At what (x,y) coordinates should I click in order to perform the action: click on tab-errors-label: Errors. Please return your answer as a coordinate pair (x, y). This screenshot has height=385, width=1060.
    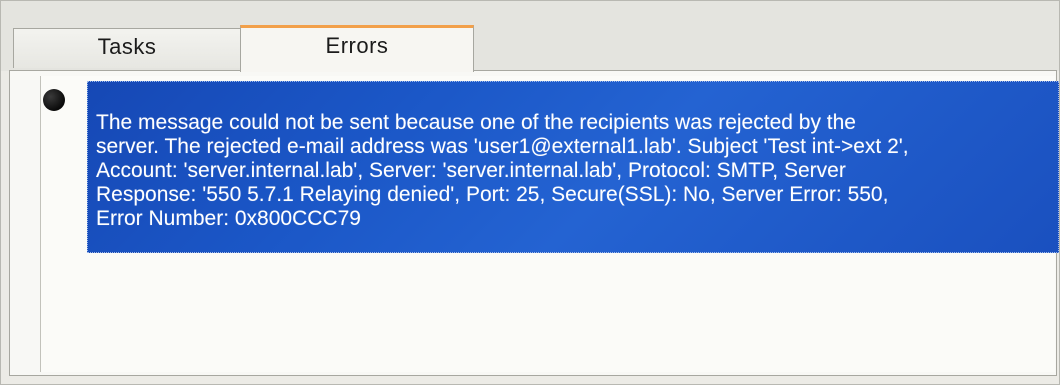
    Looking at the image, I should click on (357, 45).